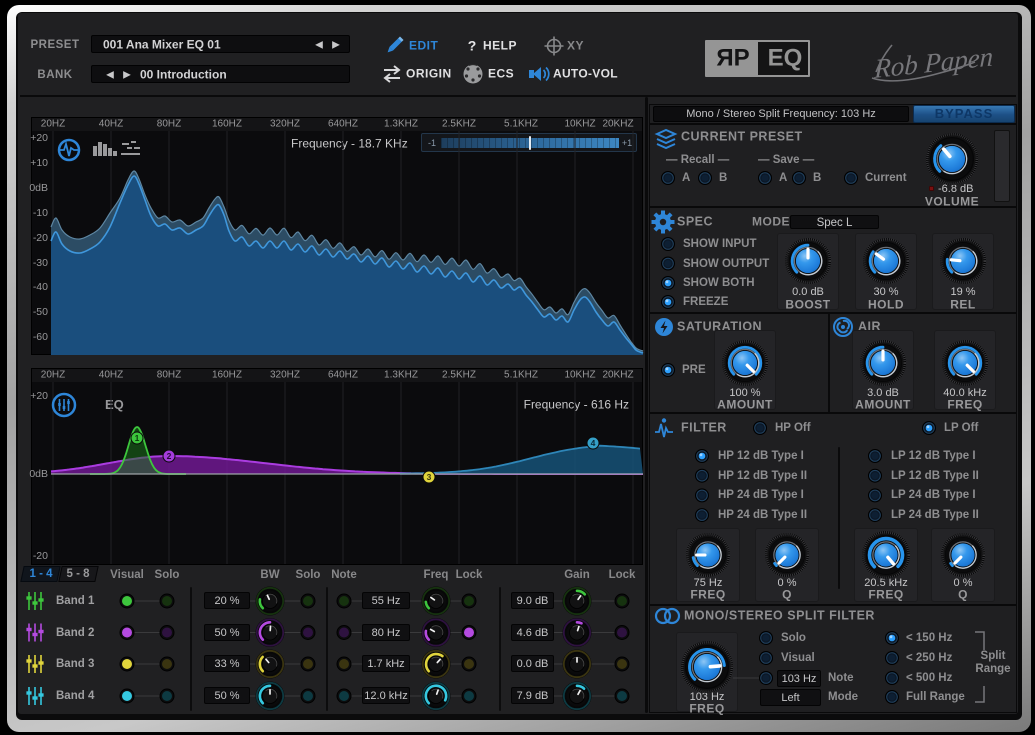  What do you see at coordinates (137, 438) in the screenshot?
I see `svg-text: 1` at bounding box center [137, 438].